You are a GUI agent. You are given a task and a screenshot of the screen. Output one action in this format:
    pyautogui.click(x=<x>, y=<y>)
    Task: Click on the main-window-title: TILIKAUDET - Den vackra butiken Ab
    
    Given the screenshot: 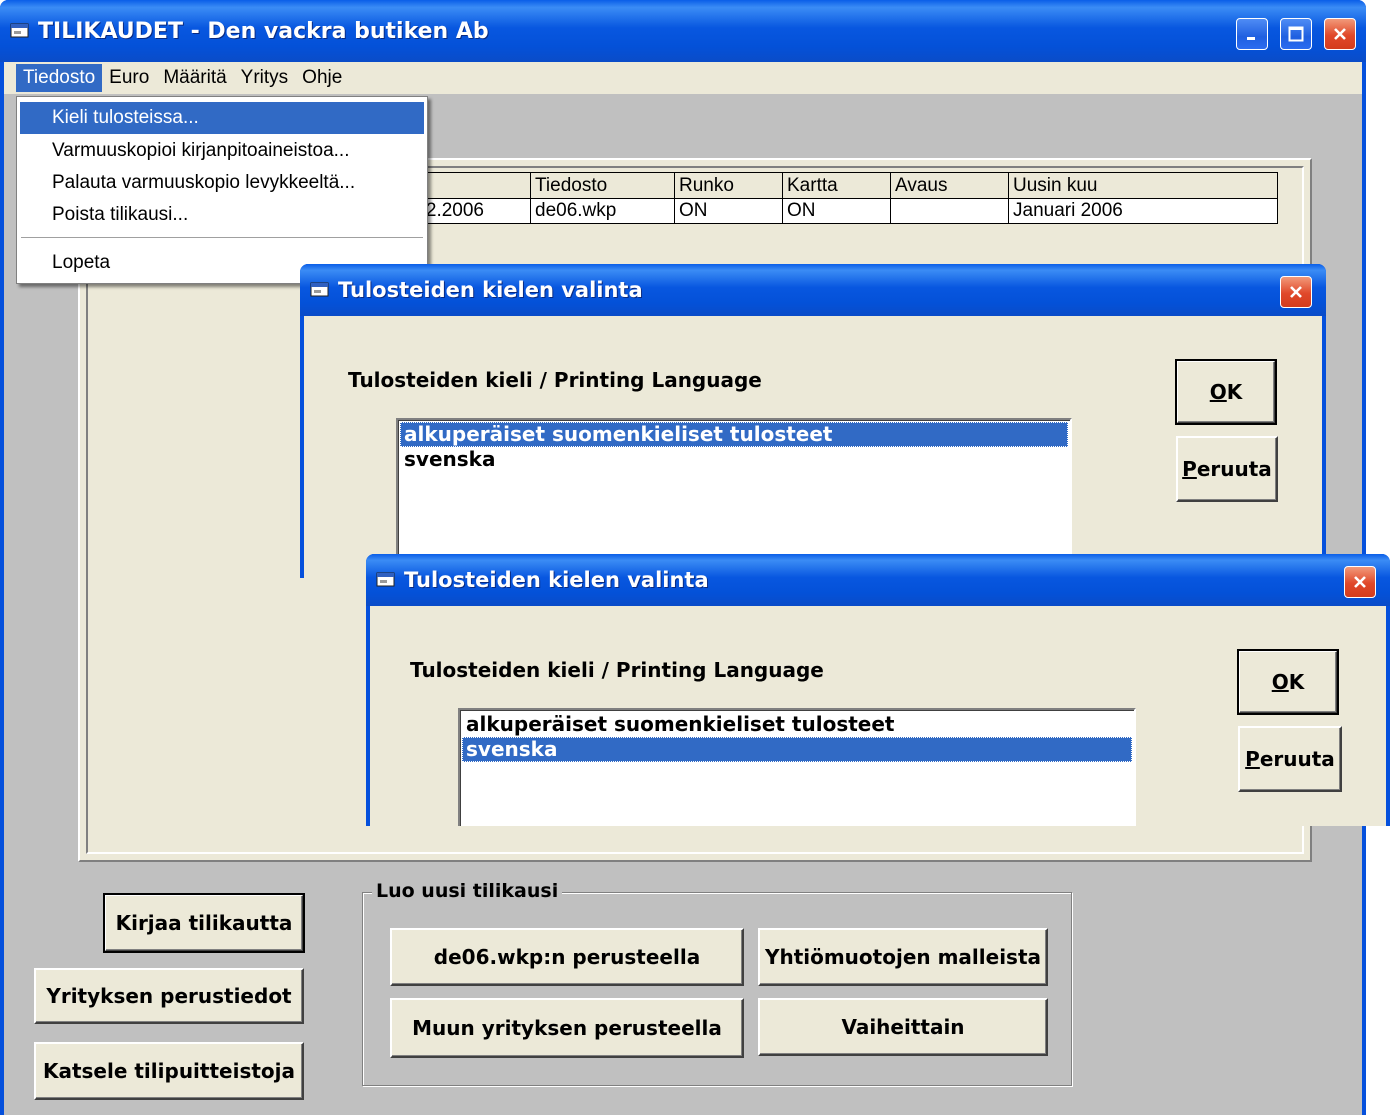 What is the action you would take?
    pyautogui.click(x=263, y=31)
    